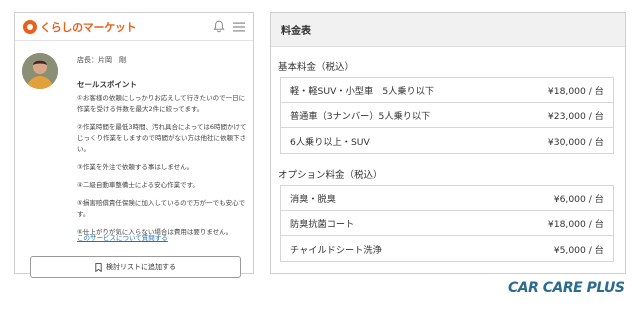 Image resolution: width=640 pixels, height=312 pixels. I want to click on add-to-list-button: 検討リストに追加する, so click(135, 267).